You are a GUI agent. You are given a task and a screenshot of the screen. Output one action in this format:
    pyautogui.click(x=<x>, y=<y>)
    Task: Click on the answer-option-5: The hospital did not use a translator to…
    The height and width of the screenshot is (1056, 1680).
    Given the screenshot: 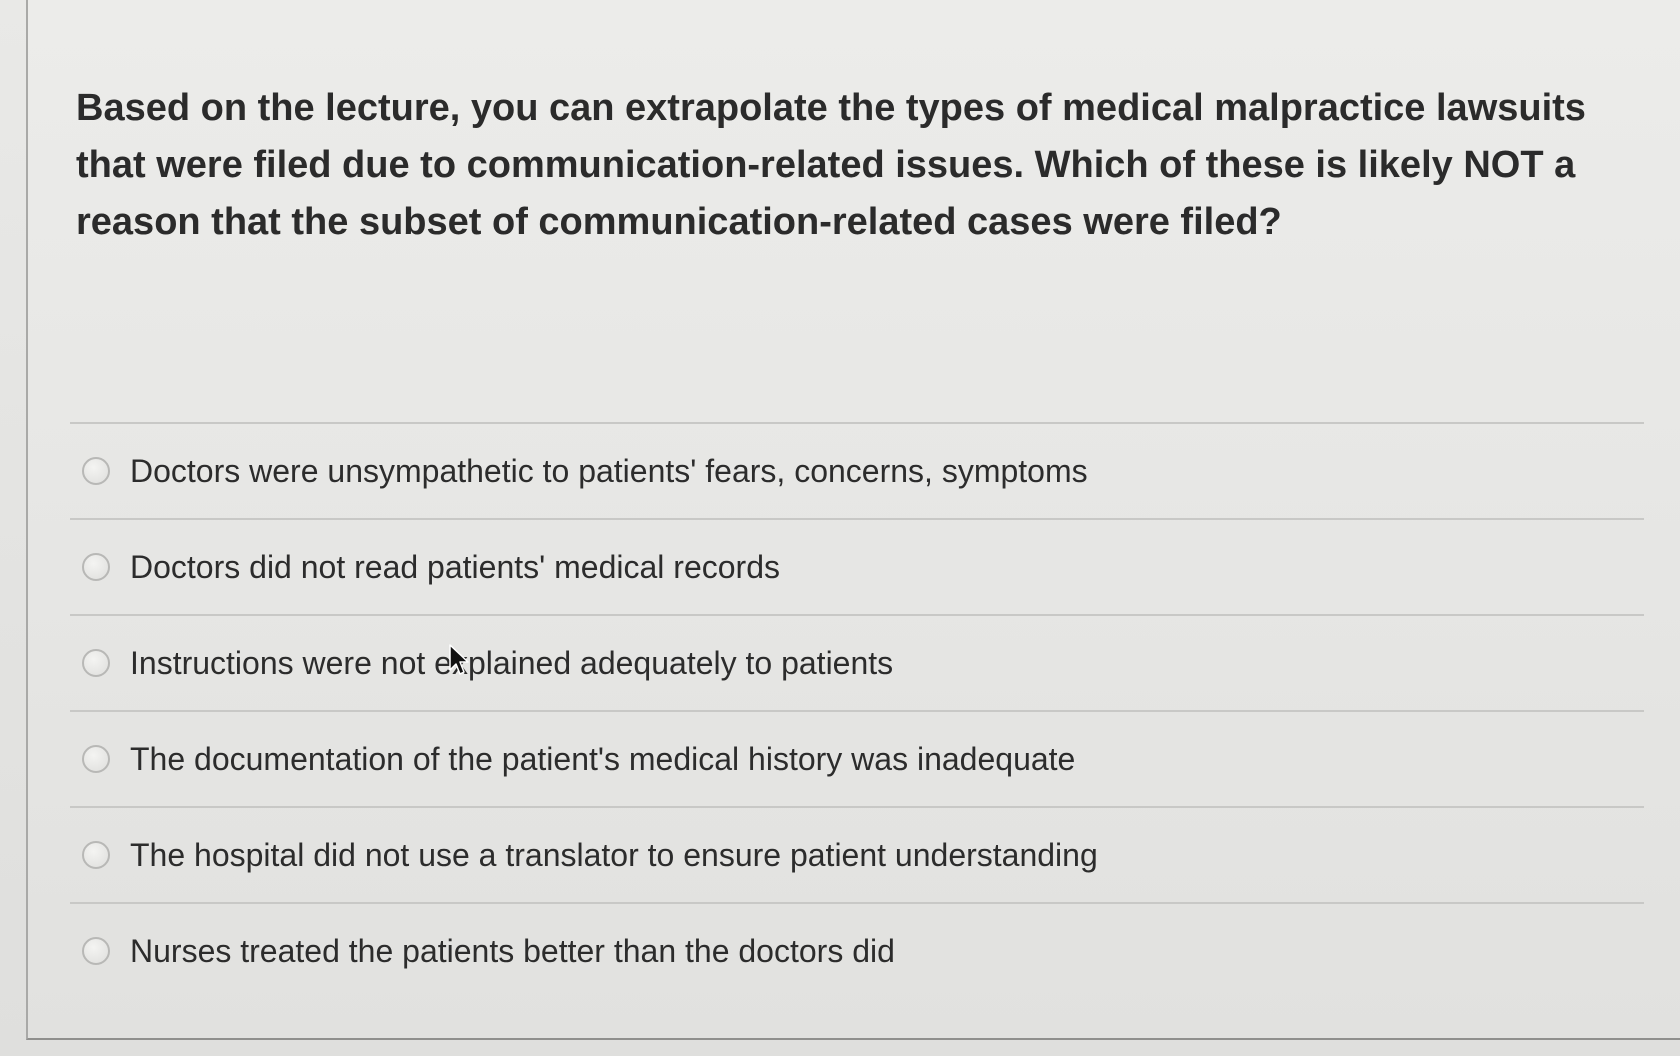 What is the action you would take?
    pyautogui.click(x=857, y=855)
    